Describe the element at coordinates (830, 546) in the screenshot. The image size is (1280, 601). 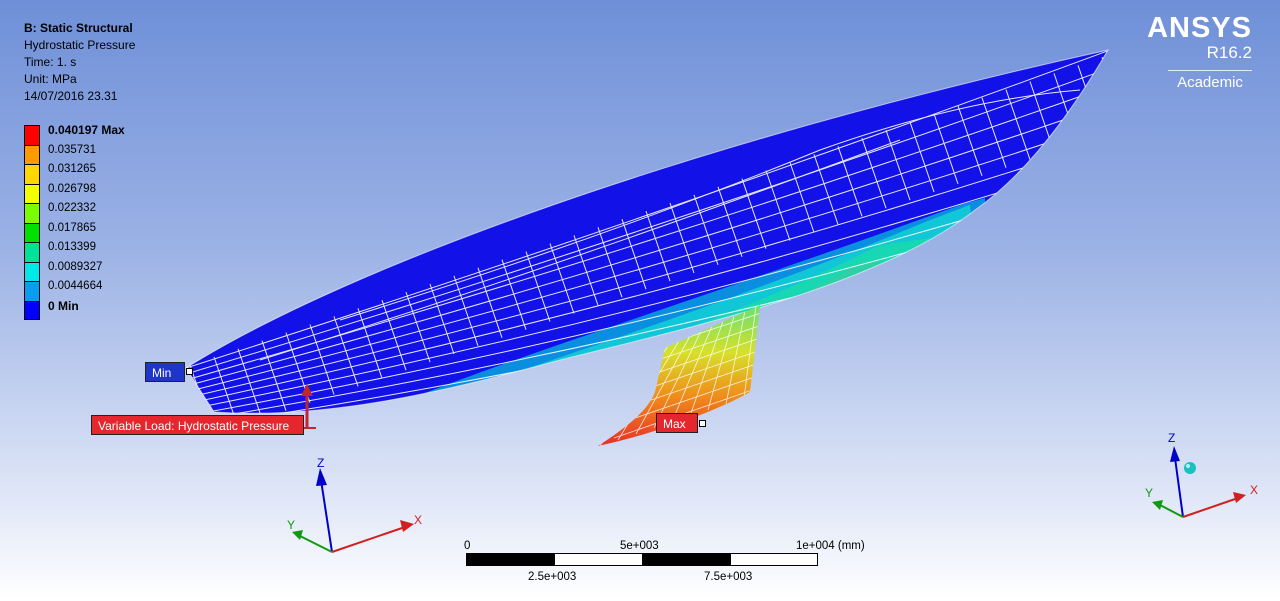
I see `scale-label-1e4: 1e+004 (mm)` at that location.